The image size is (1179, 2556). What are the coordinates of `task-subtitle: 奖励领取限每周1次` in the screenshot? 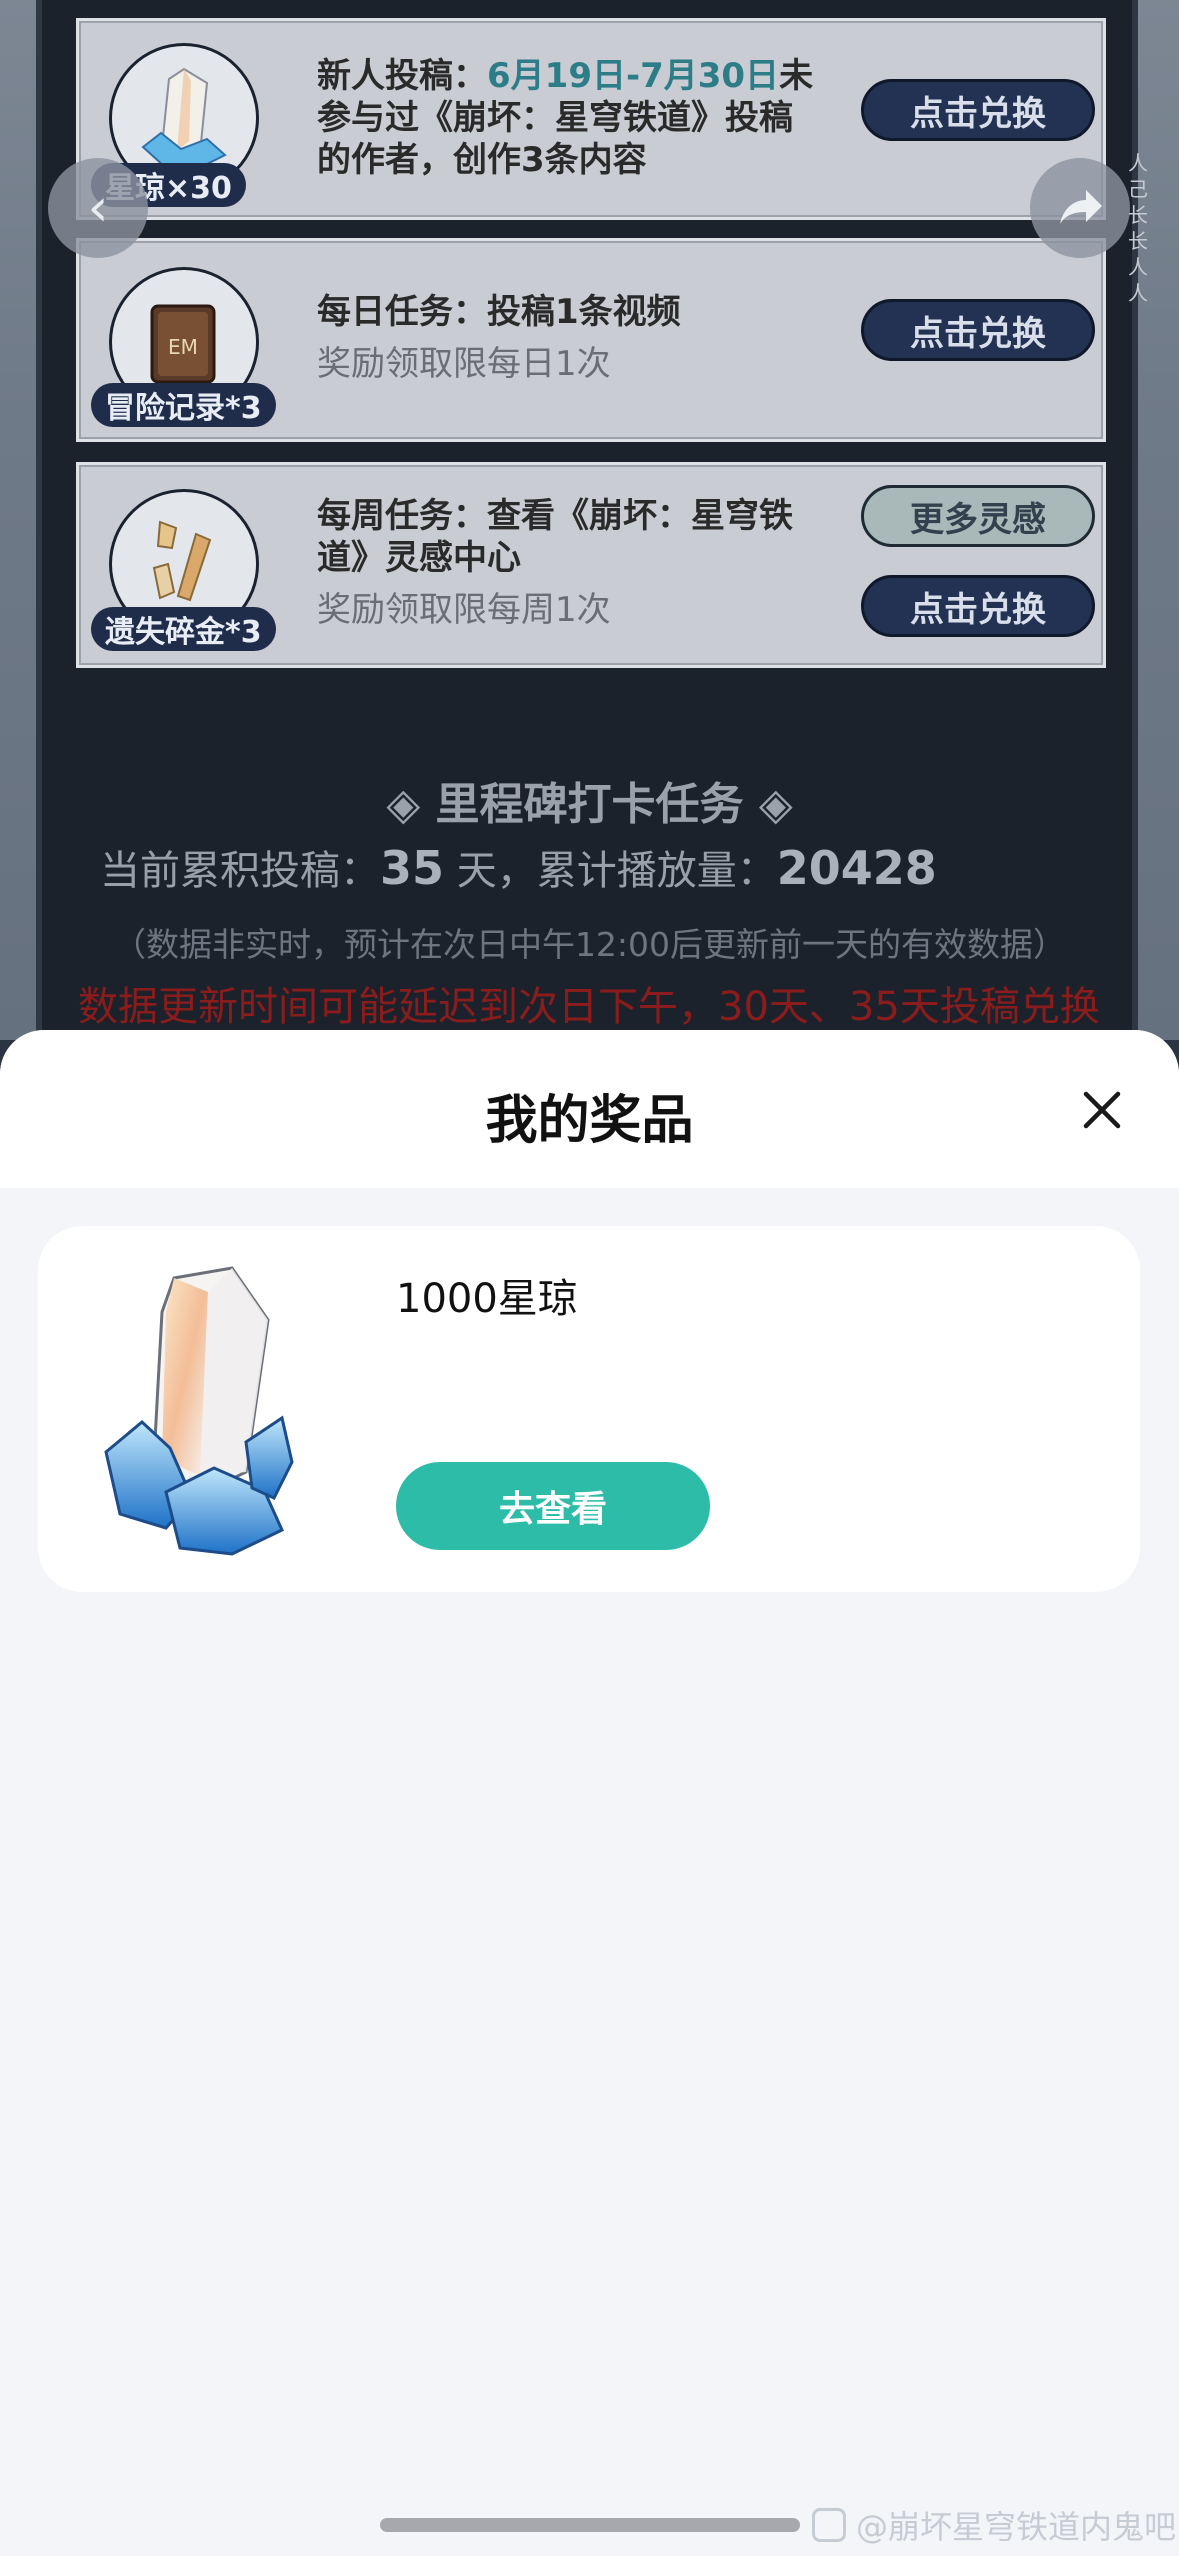 It's located at (464, 610).